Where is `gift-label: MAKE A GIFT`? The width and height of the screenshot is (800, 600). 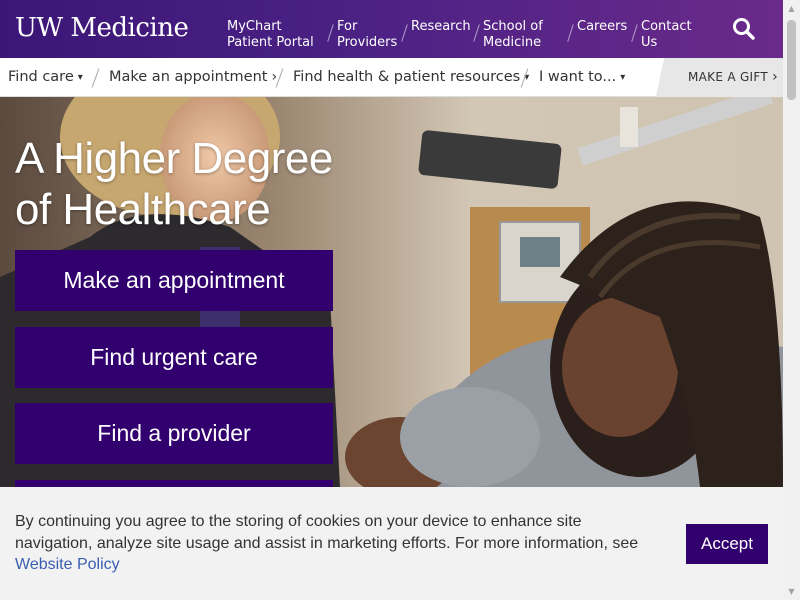 gift-label: MAKE A GIFT is located at coordinates (728, 77).